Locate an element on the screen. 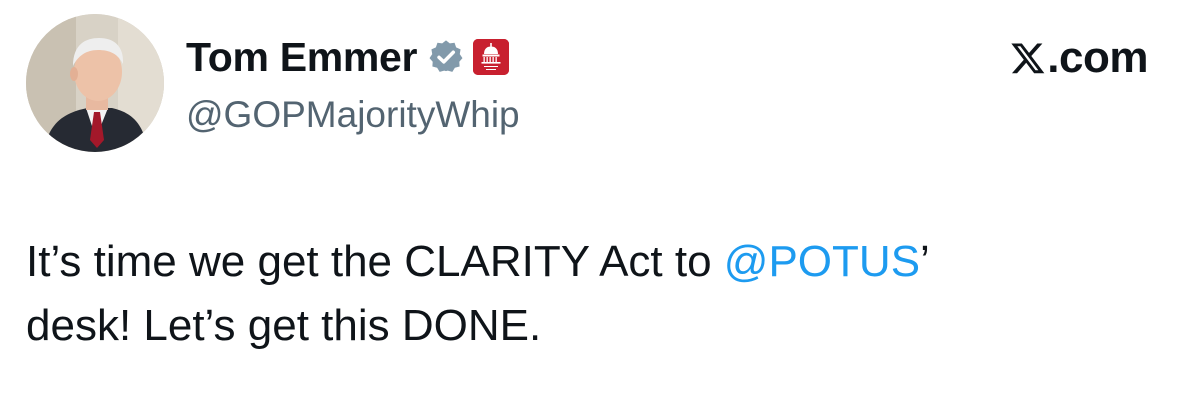 Image resolution: width=1200 pixels, height=413 pixels. tweet-text-segment: ’ is located at coordinates (925, 261).